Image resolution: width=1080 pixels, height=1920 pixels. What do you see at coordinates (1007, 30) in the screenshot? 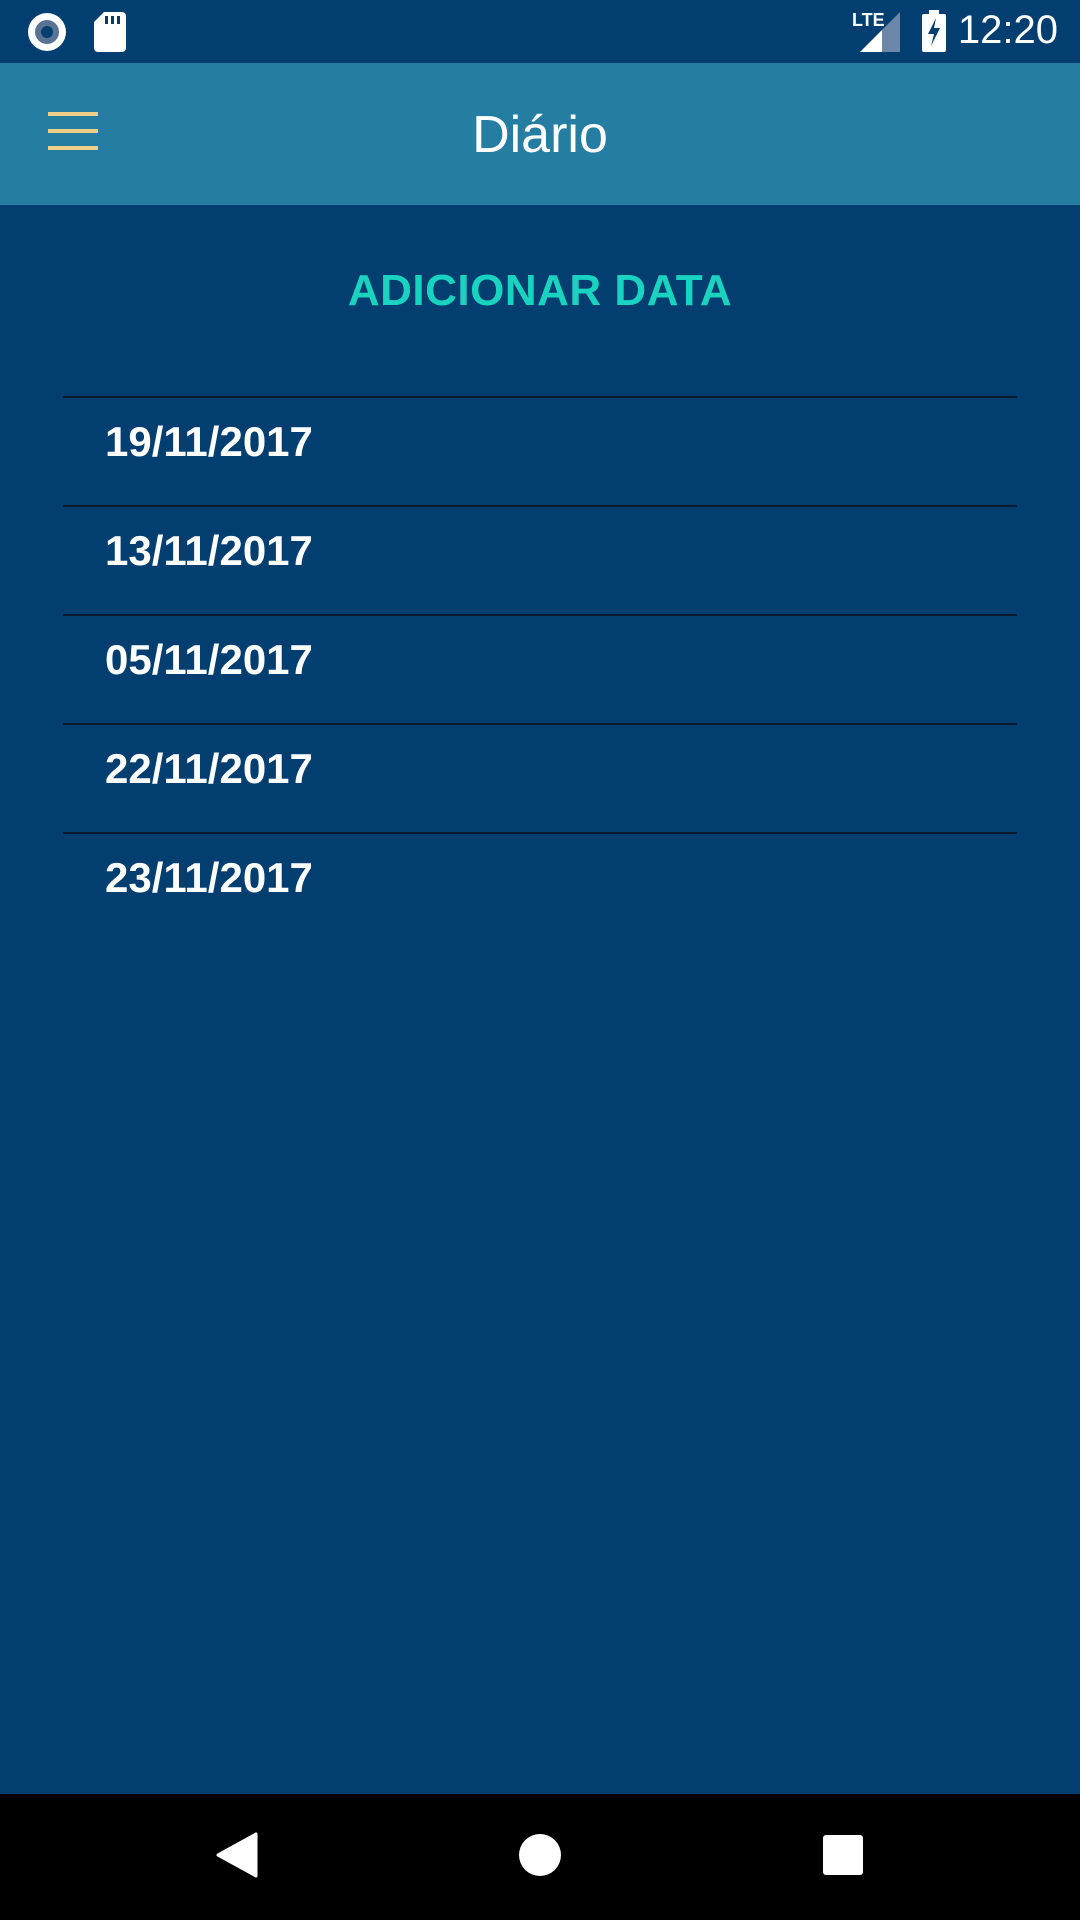
I see `clock: 12:20` at bounding box center [1007, 30].